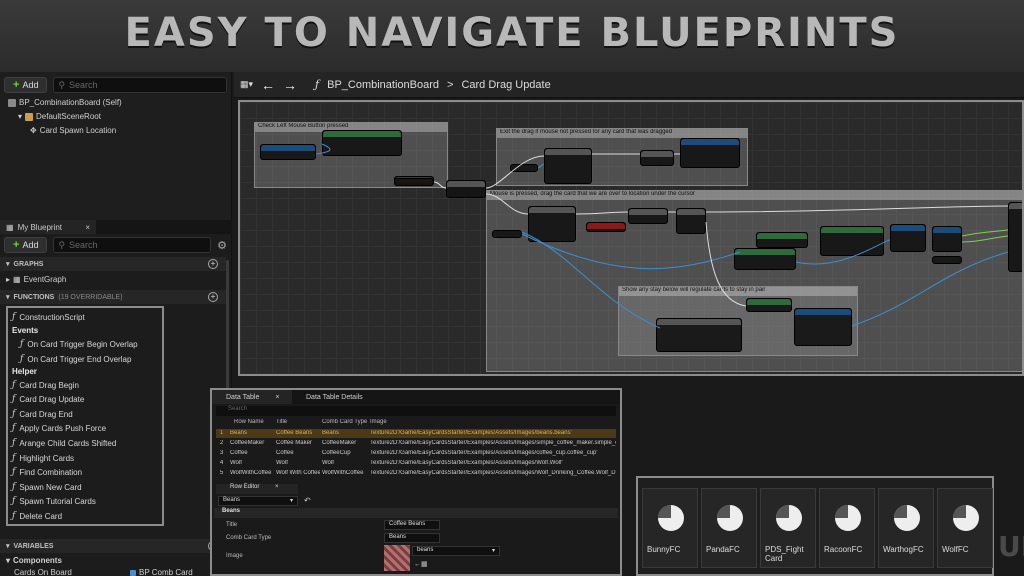  What do you see at coordinates (412, 538) in the screenshot?
I see `comb-card-type-select: Beans` at bounding box center [412, 538].